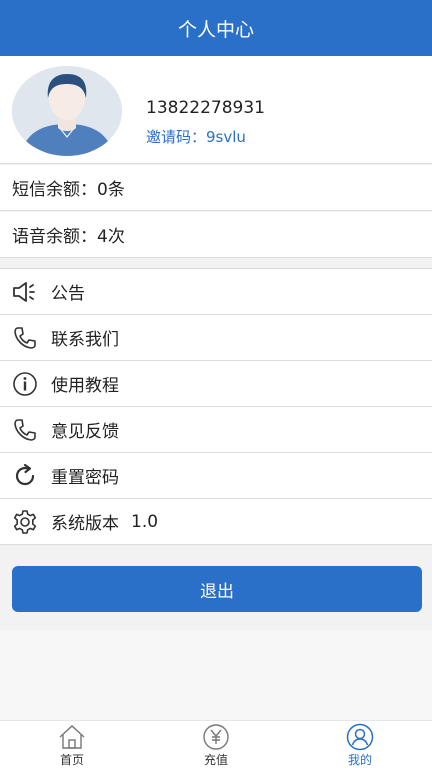  I want to click on user-avatar-icon, so click(67, 111).